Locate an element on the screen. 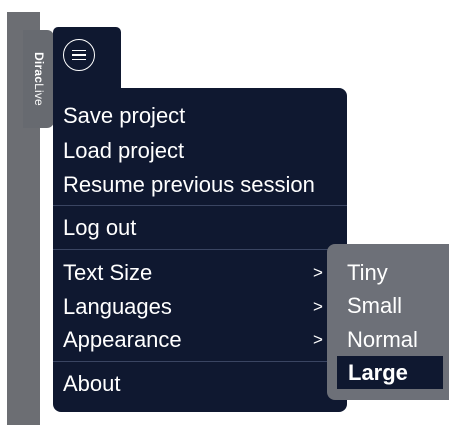  brand-name-part1: Dirac is located at coordinates (39, 68).